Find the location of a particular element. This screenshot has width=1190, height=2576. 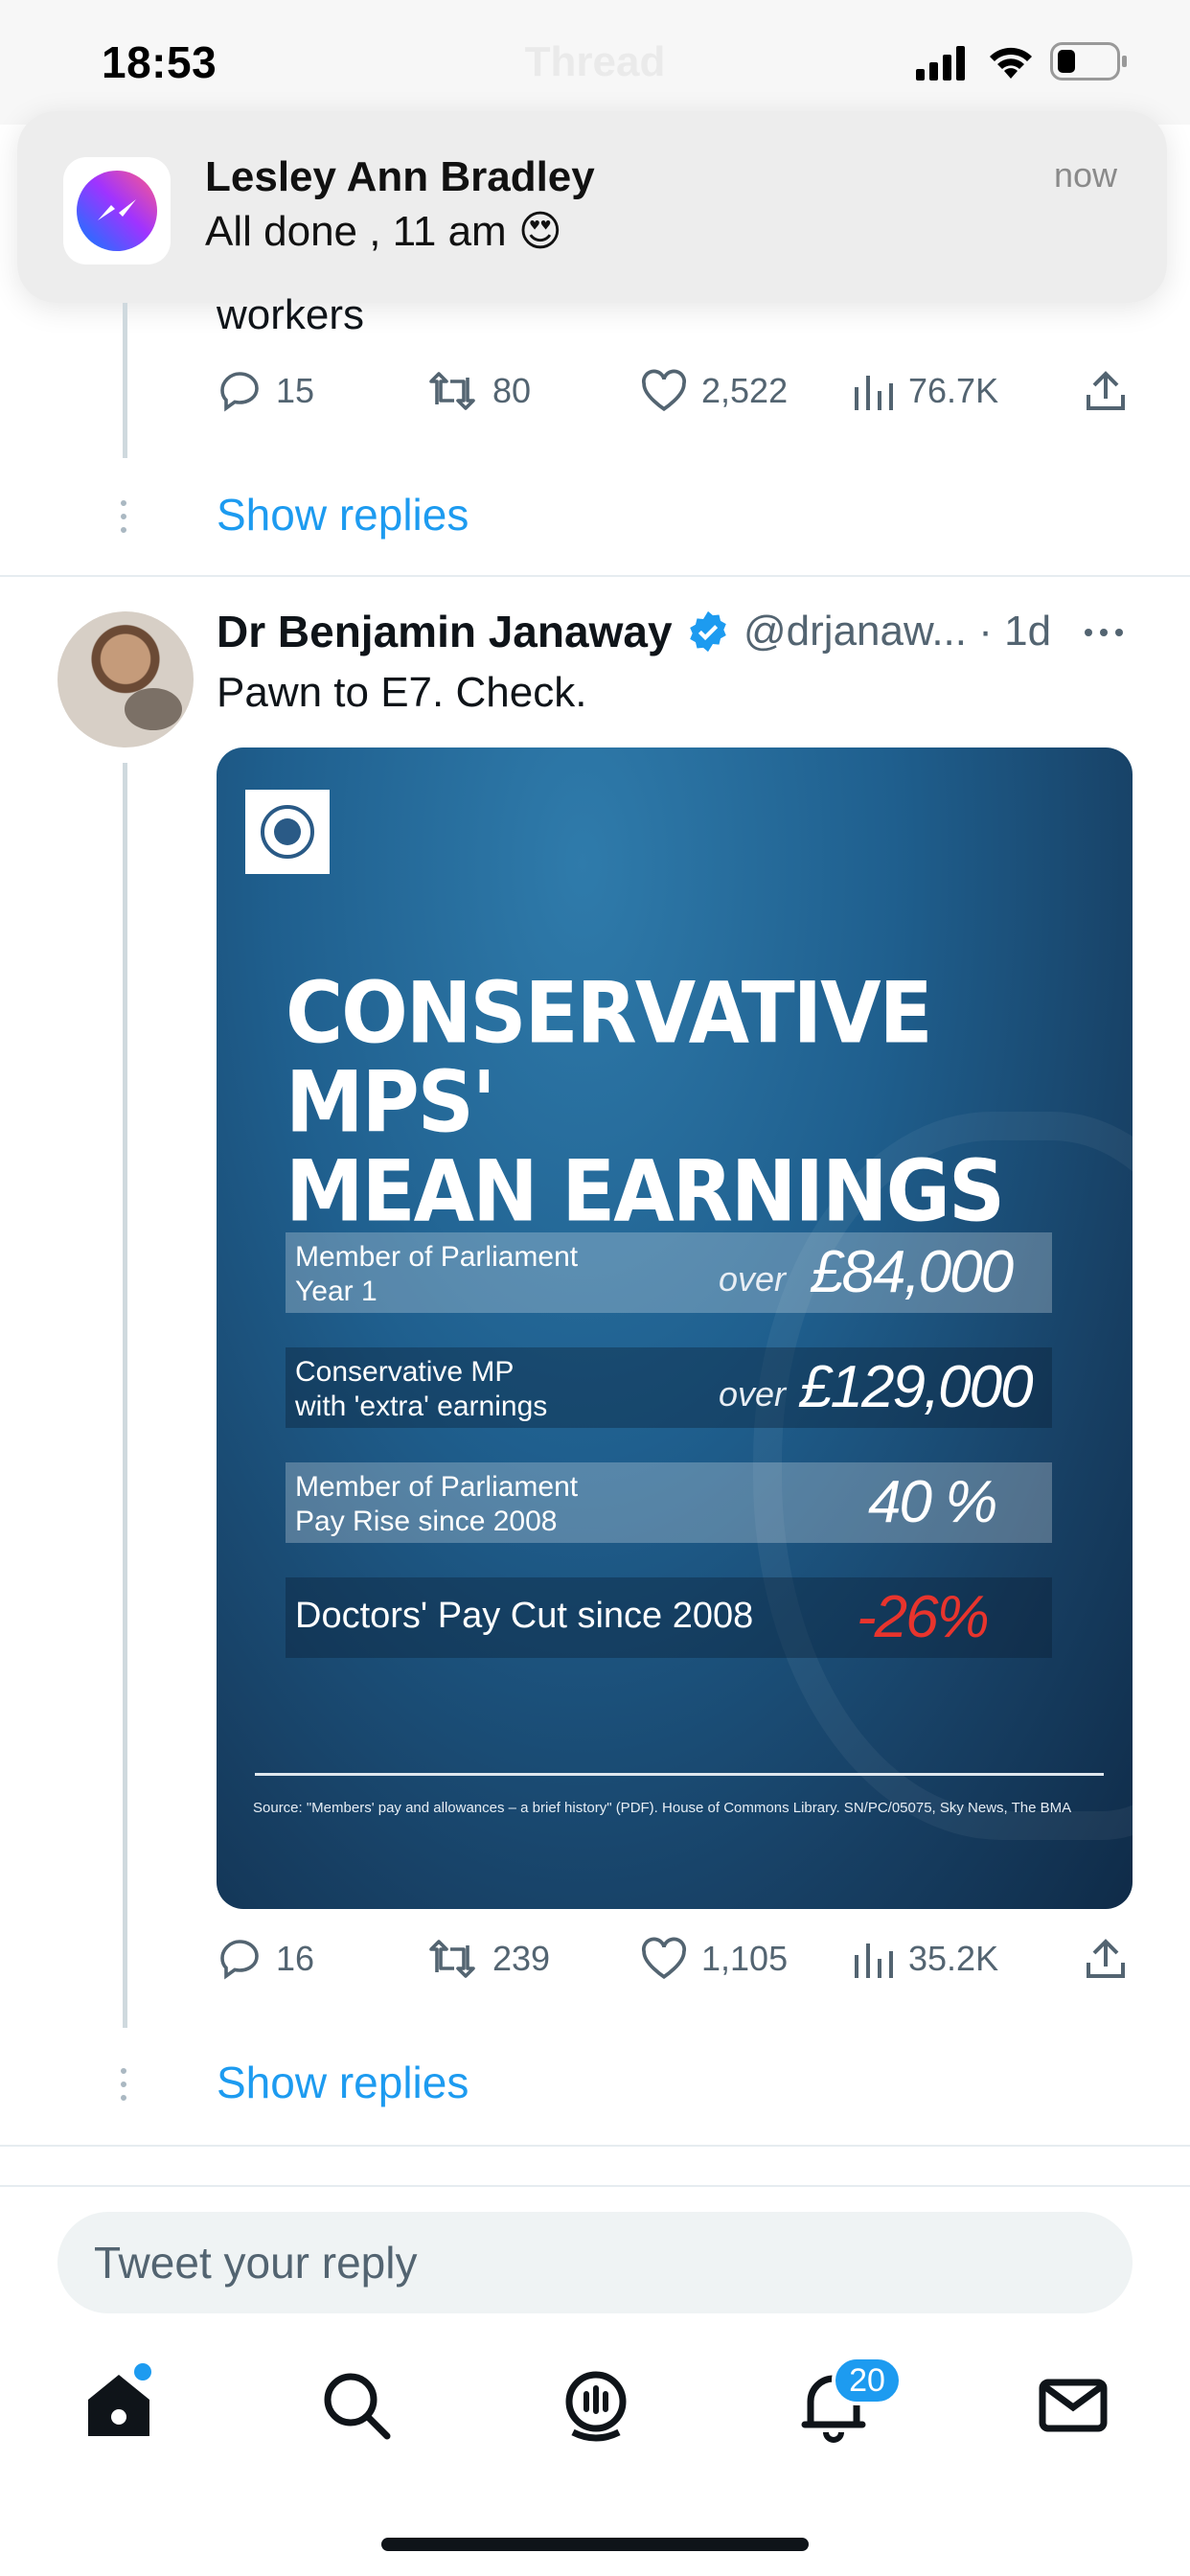

earnings-row: Doctors' Pay Cut since 2008 -26% is located at coordinates (669, 1617).